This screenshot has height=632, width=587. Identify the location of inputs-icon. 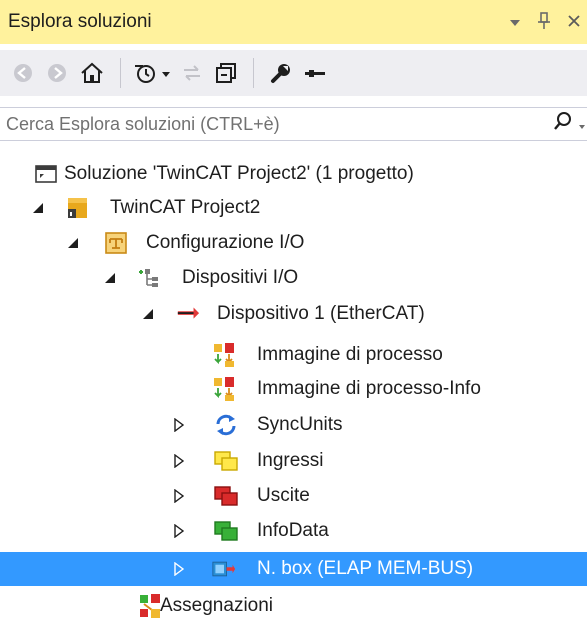
(226, 461).